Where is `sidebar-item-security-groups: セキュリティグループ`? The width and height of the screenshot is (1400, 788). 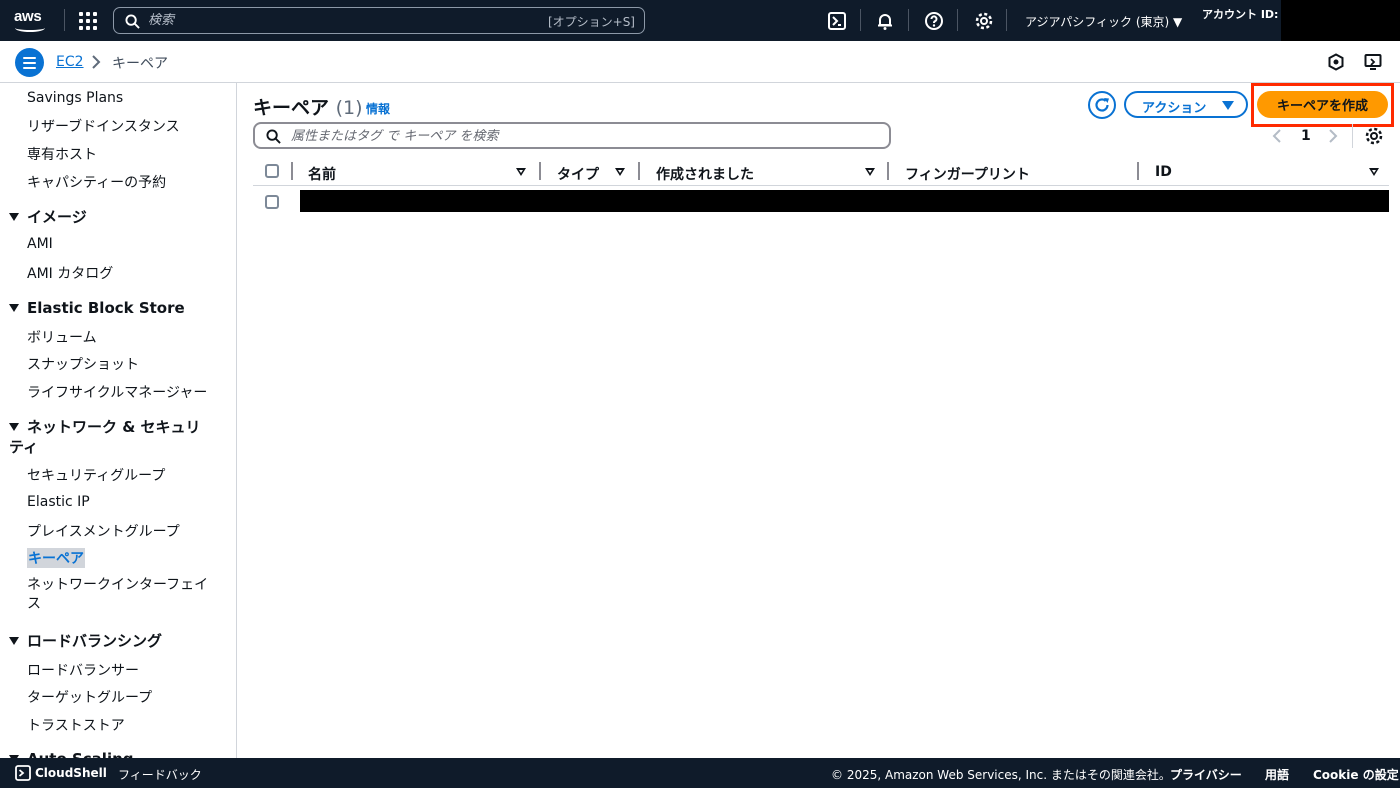 sidebar-item-security-groups: セキュリティグループ is located at coordinates (96, 475).